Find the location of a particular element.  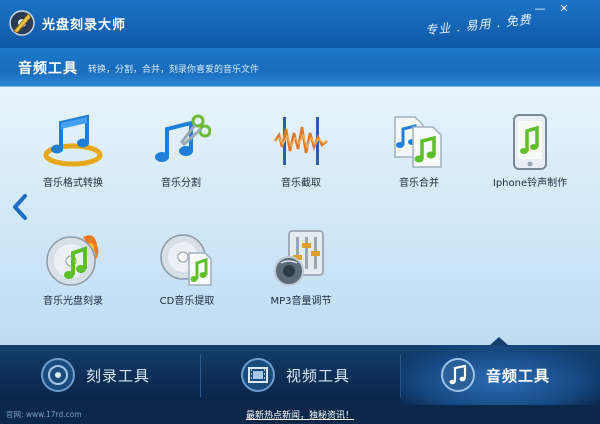

tool-mp3-volume: MP3音量调节 is located at coordinates (301, 274).